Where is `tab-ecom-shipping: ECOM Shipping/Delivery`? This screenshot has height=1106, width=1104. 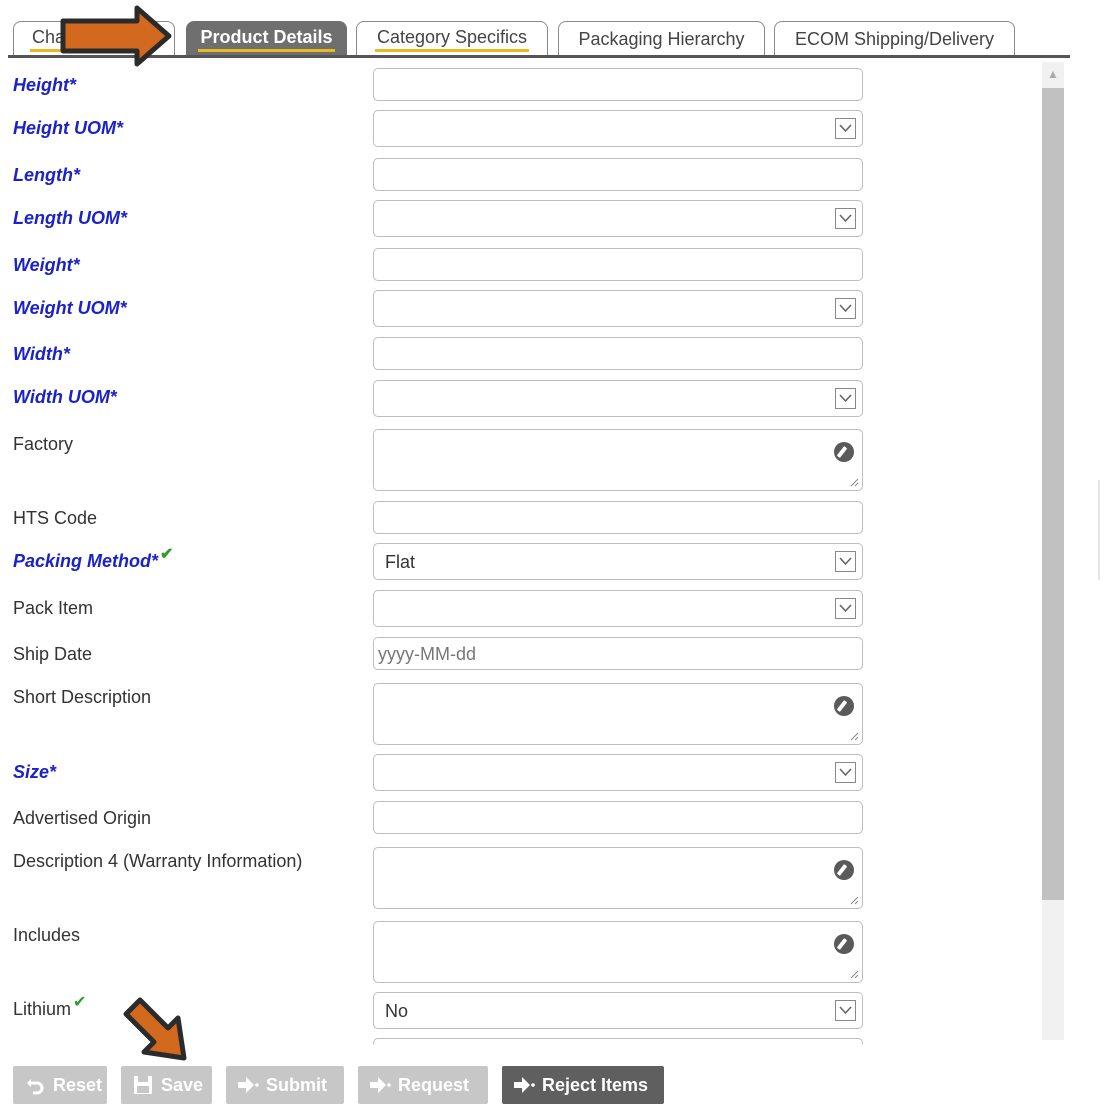
tab-ecom-shipping: ECOM Shipping/Delivery is located at coordinates (894, 38).